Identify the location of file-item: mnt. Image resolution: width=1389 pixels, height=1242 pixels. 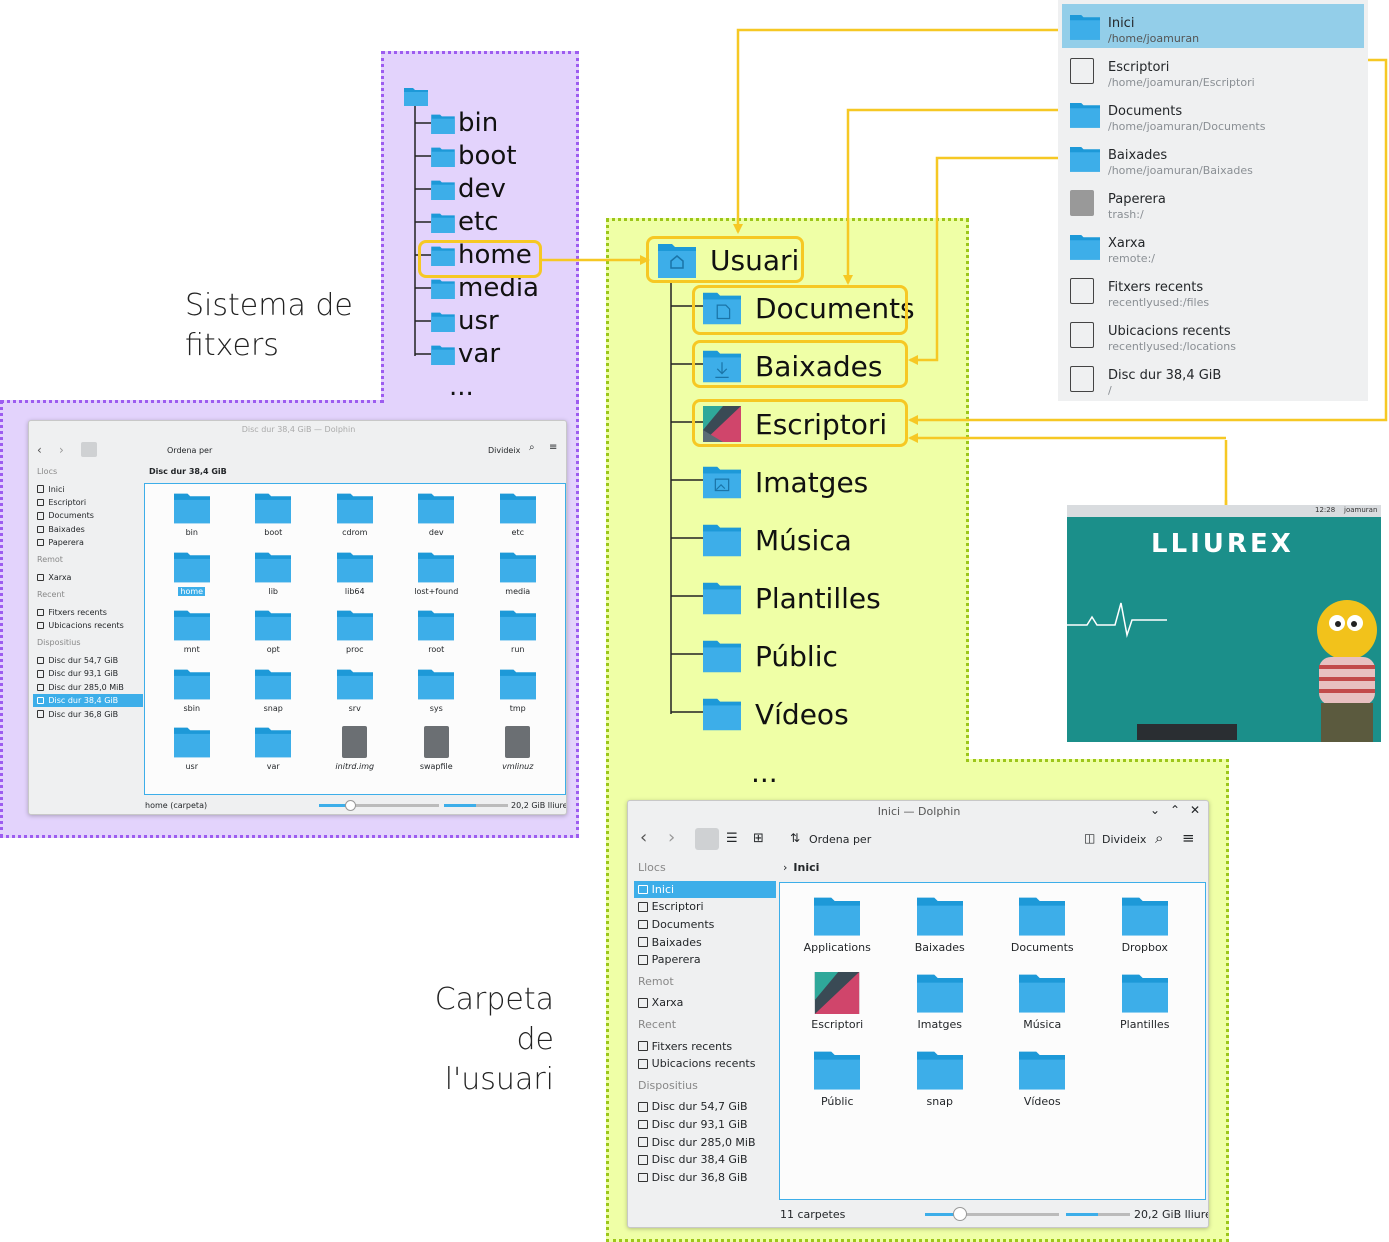
(192, 631).